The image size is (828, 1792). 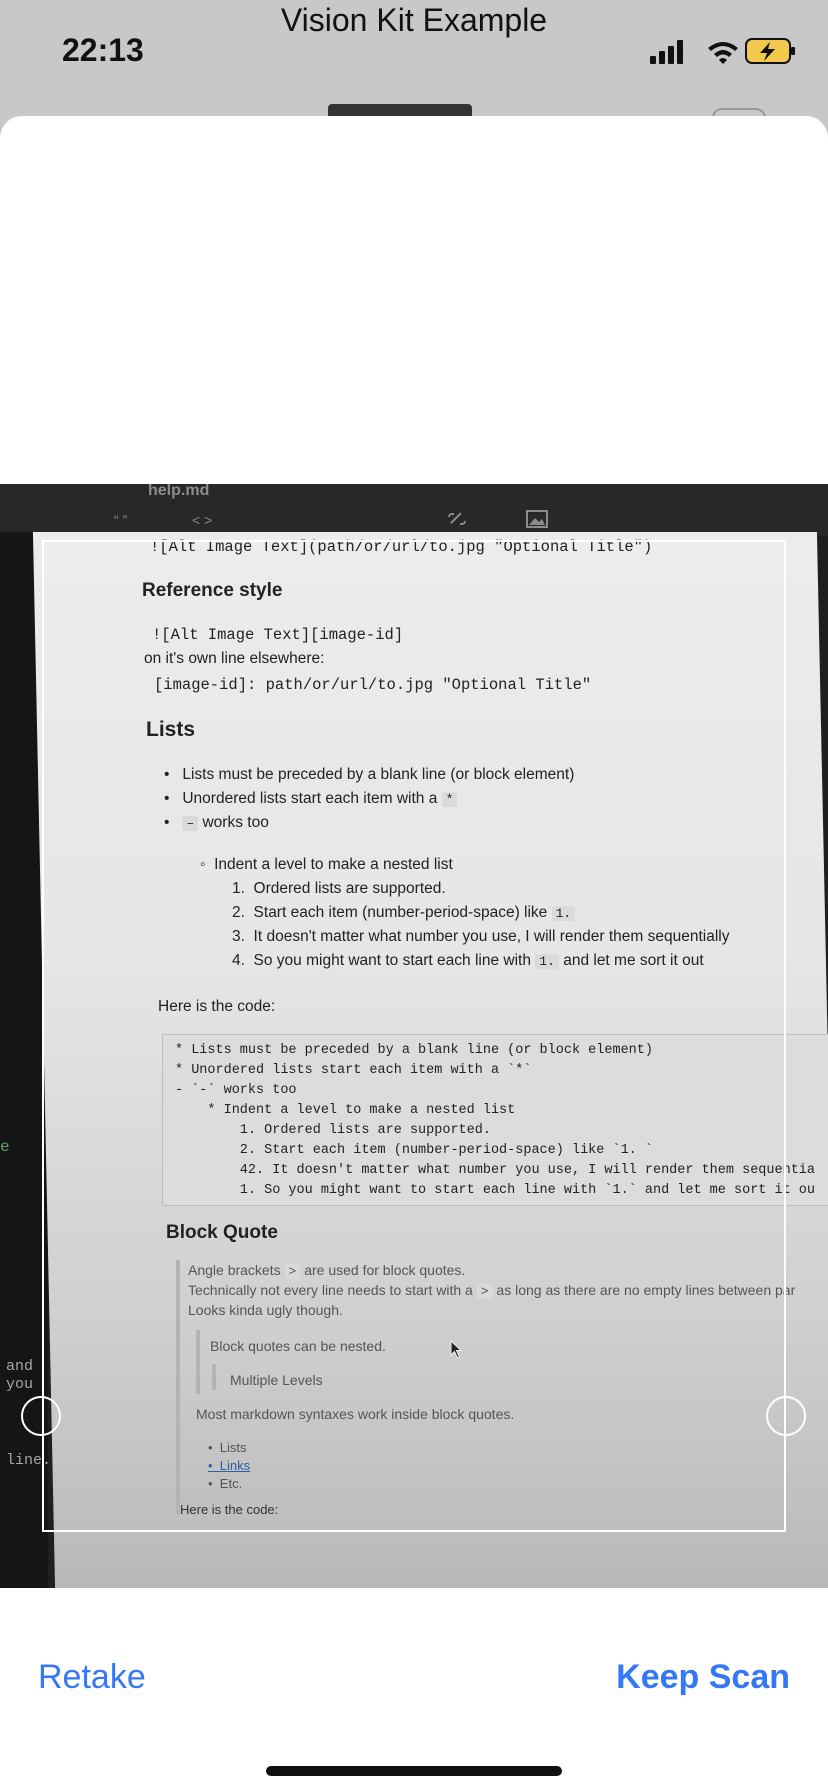 I want to click on quote-icon: “ ”, so click(x=121, y=520).